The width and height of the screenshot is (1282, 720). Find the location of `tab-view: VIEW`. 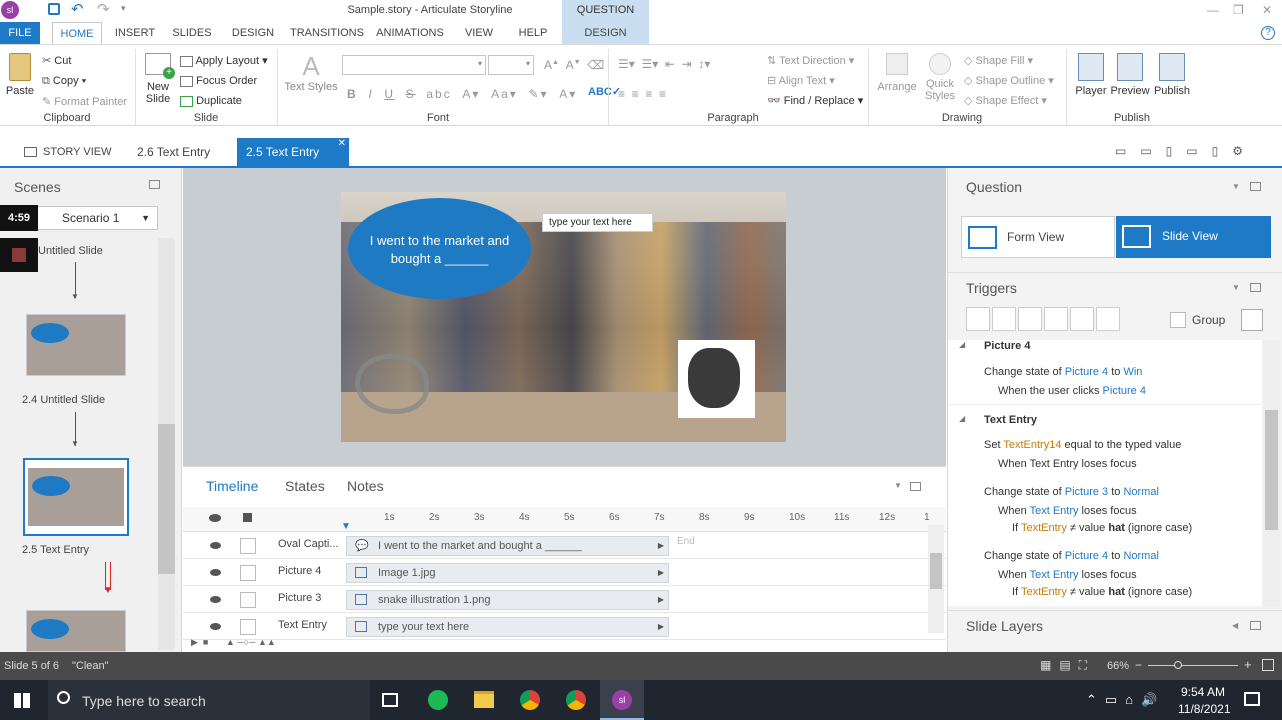

tab-view: VIEW is located at coordinates (479, 33).